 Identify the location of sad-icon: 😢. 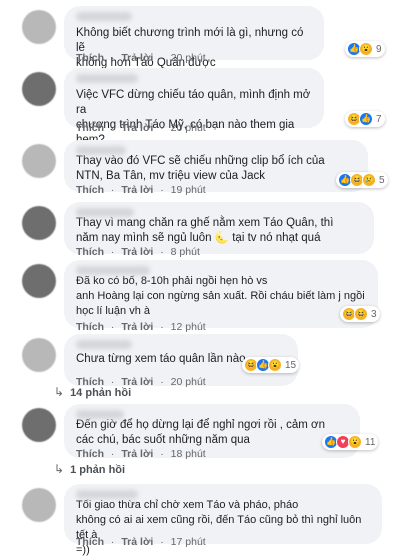
(369, 180).